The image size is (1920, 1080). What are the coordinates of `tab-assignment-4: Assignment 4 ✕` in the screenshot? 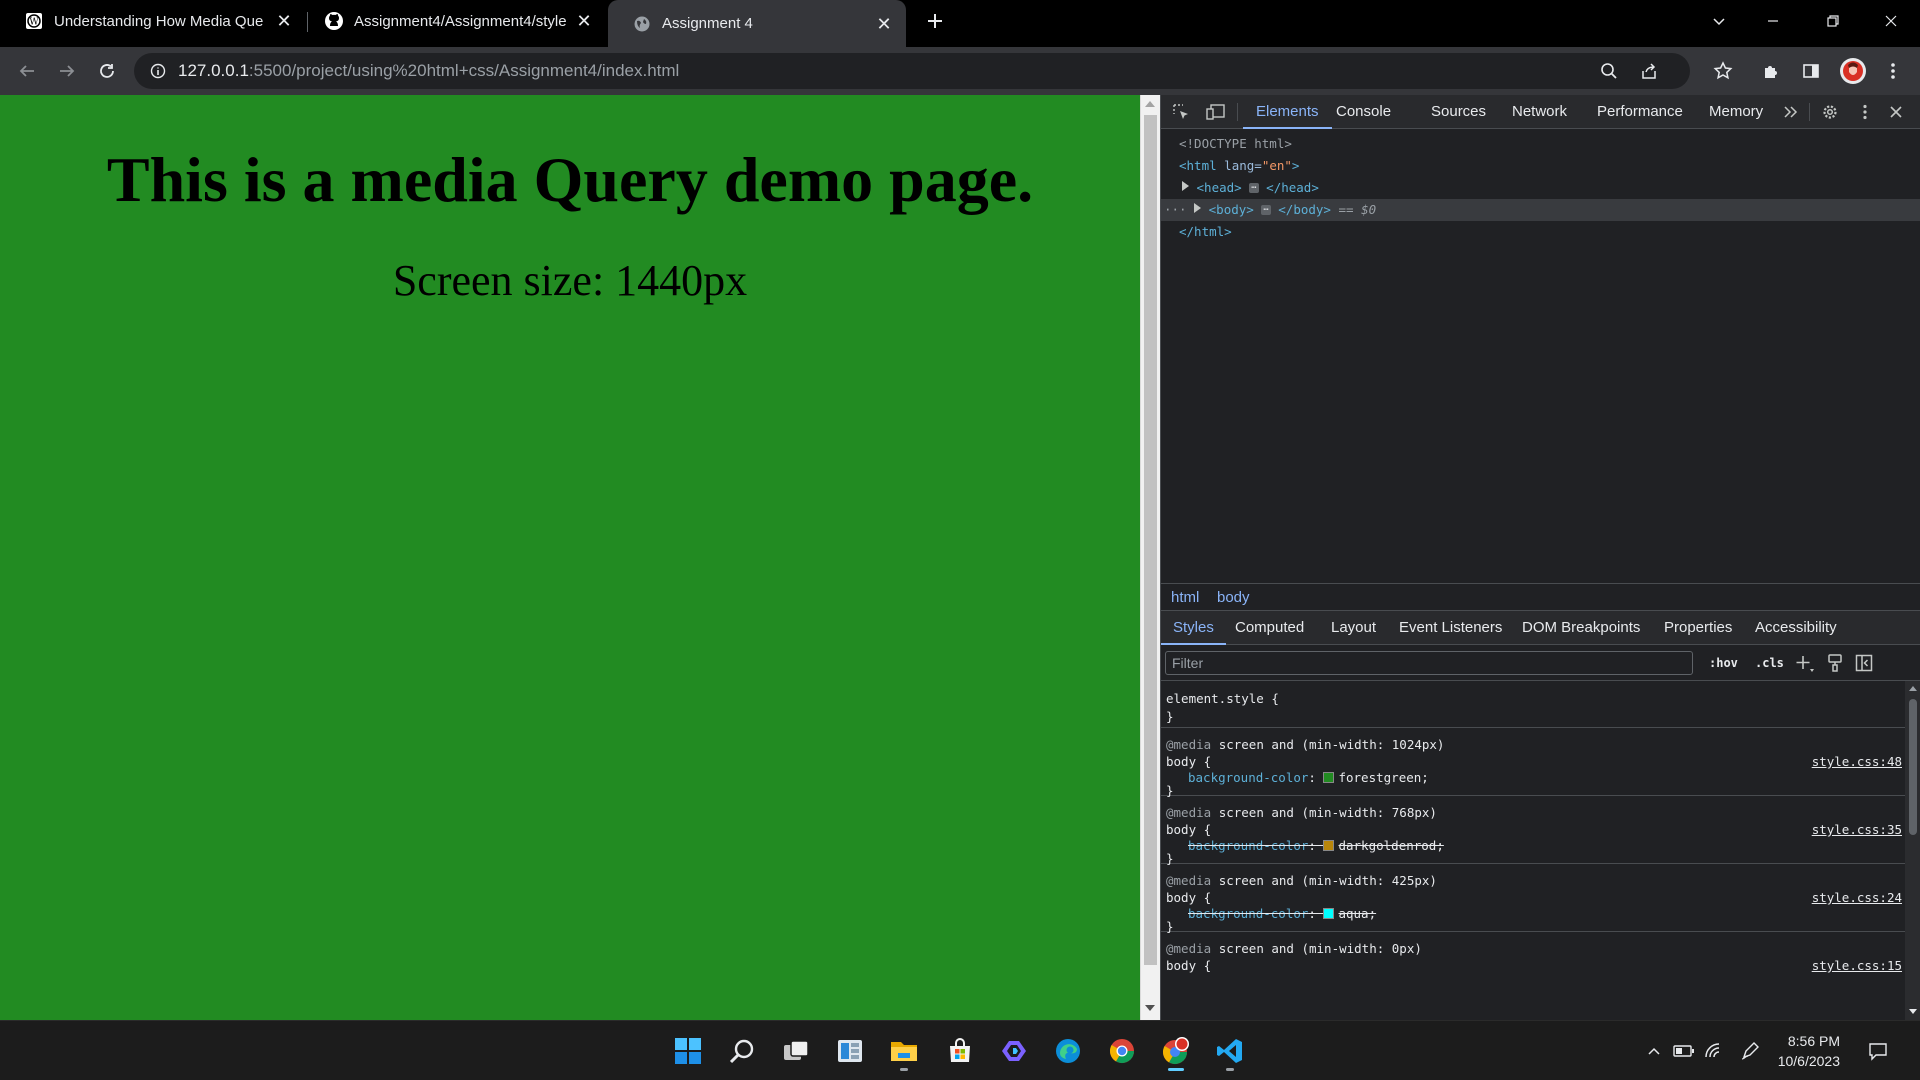 It's located at (757, 23).